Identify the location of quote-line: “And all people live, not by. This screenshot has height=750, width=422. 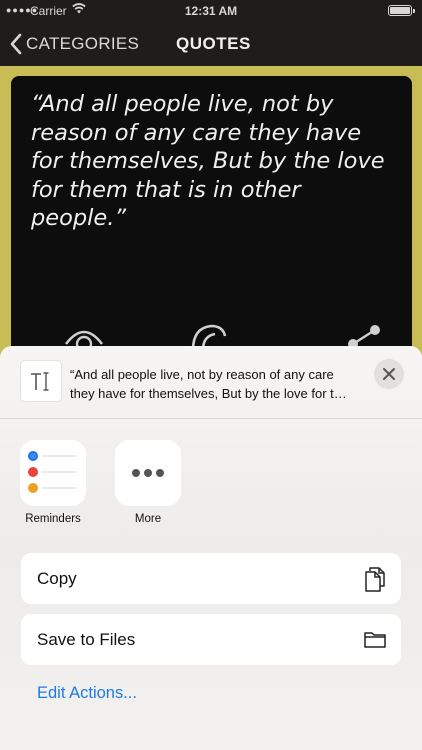
(182, 104).